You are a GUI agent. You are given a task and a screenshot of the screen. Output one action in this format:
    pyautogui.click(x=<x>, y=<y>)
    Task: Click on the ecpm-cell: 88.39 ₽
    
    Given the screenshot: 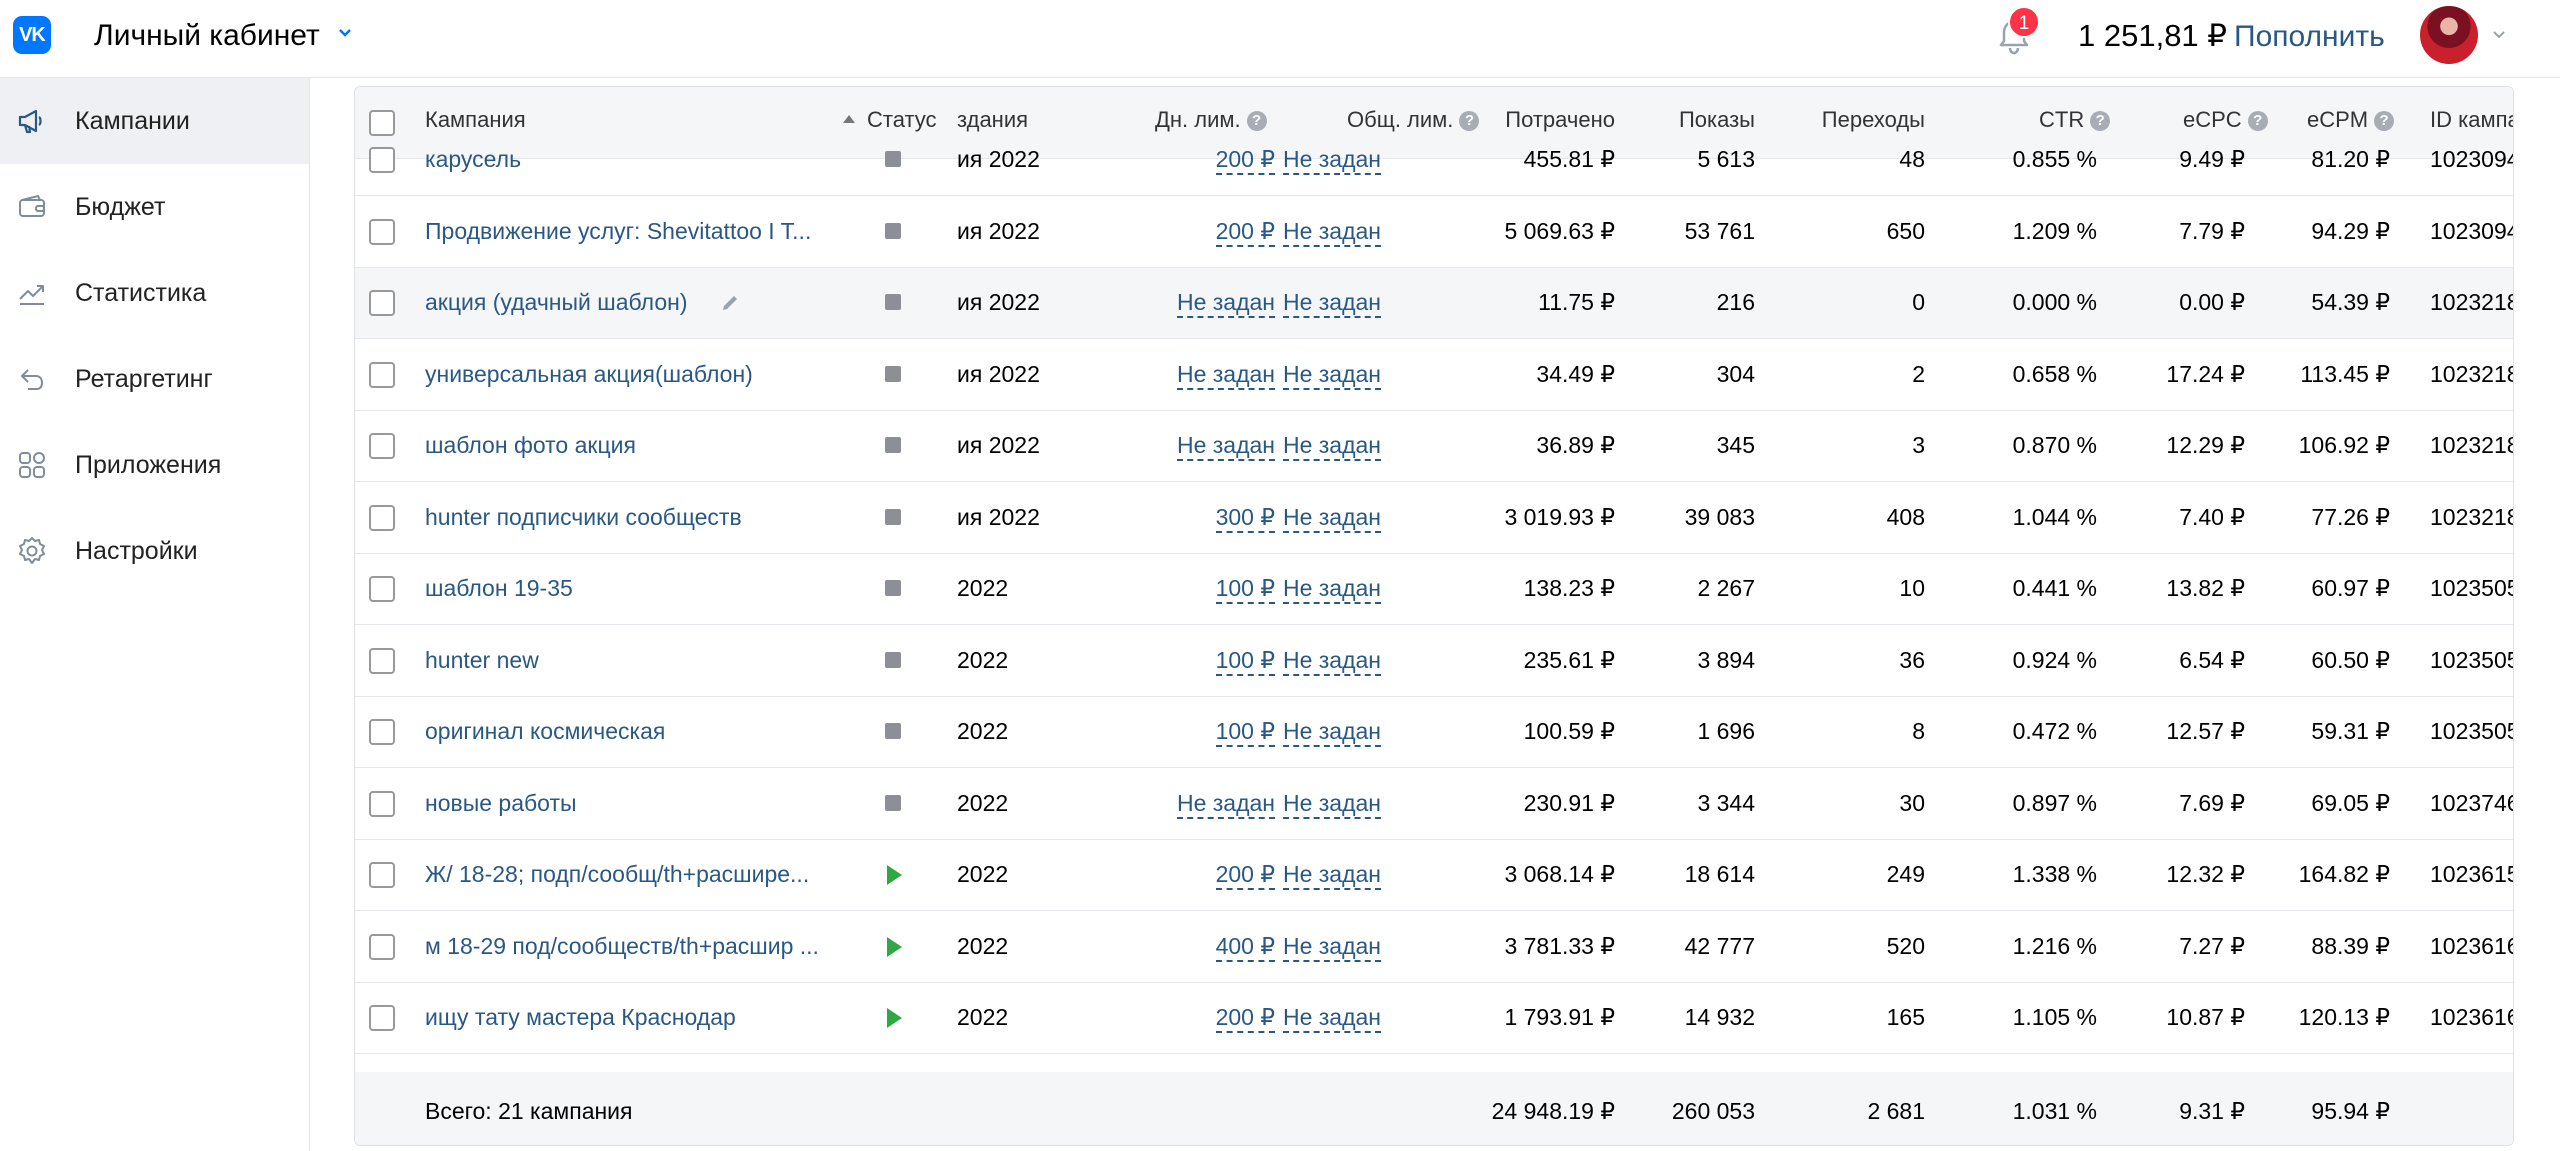 What is the action you would take?
    pyautogui.click(x=2350, y=946)
    